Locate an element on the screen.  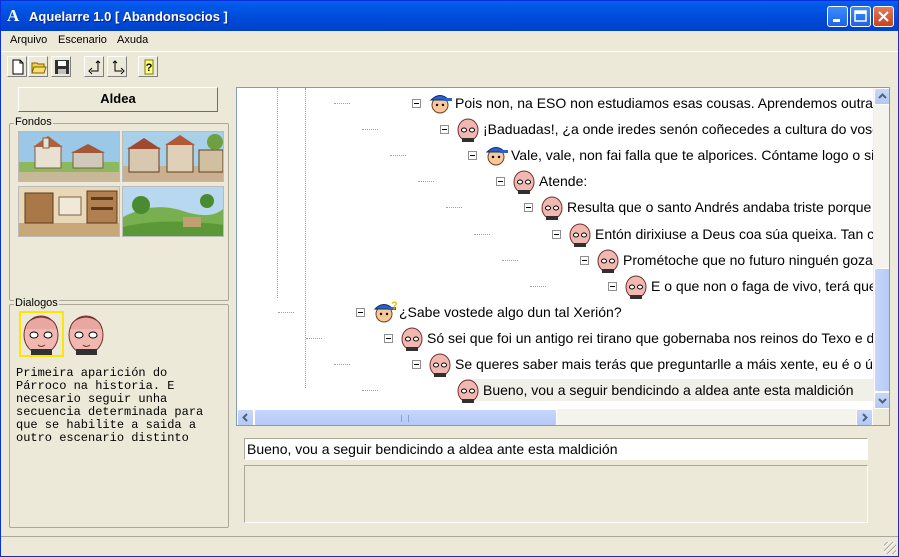
scrollbar-corner is located at coordinates (881, 417).